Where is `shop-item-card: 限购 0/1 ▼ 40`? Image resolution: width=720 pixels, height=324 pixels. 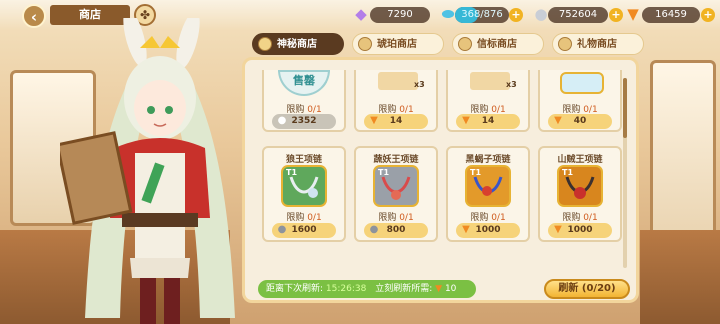 shop-item-card: 限购 0/1 ▼ 40 is located at coordinates (580, 101).